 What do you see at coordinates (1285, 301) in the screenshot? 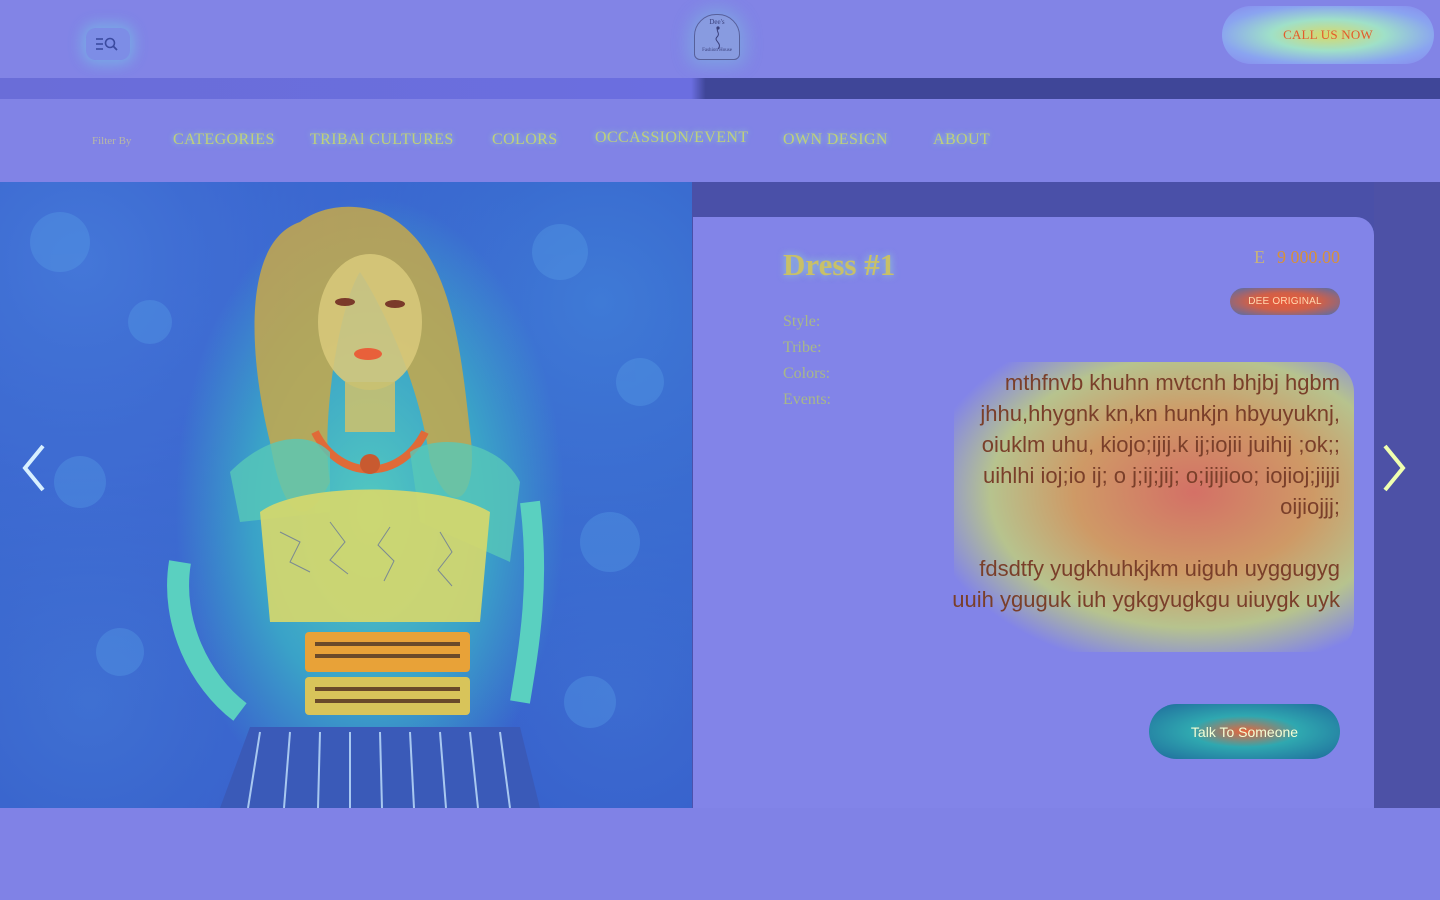
I see `status-badge: DEE ORIGINAL` at bounding box center [1285, 301].